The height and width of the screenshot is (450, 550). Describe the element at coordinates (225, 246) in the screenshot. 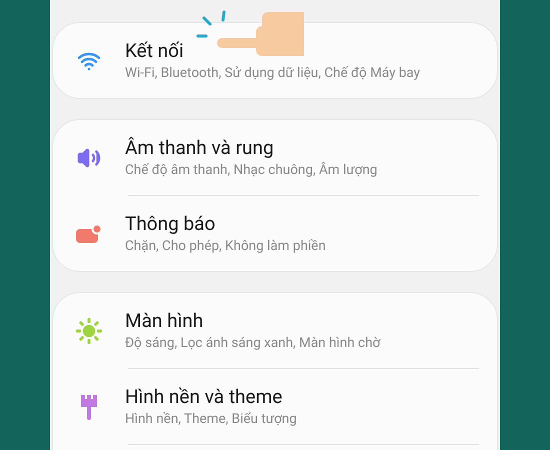

I see `item-subtitle: Chặn, Cho phép, Không làm phiền` at that location.